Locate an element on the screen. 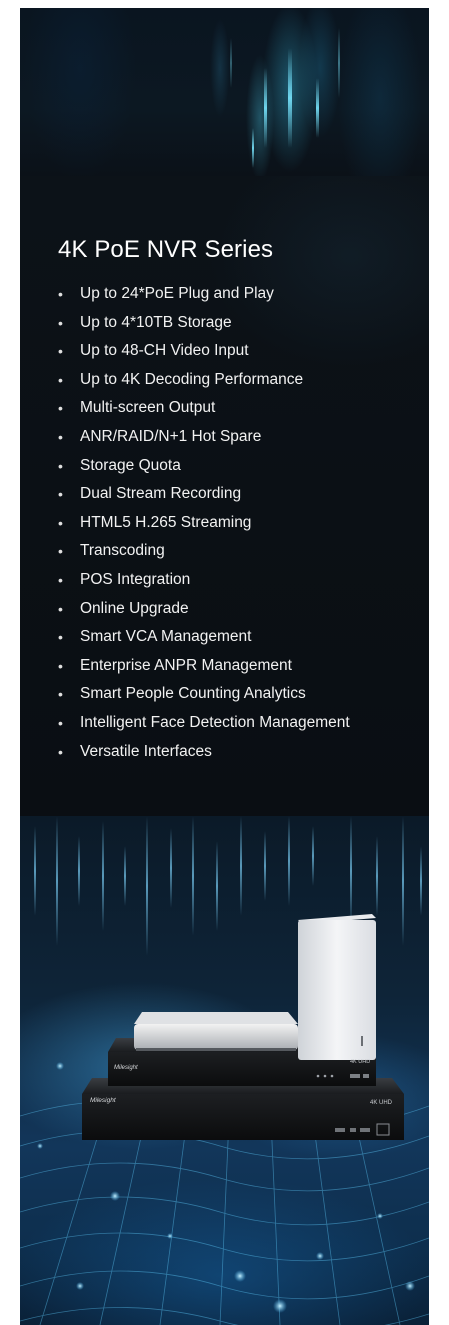  glow-header-image is located at coordinates (224, 92).